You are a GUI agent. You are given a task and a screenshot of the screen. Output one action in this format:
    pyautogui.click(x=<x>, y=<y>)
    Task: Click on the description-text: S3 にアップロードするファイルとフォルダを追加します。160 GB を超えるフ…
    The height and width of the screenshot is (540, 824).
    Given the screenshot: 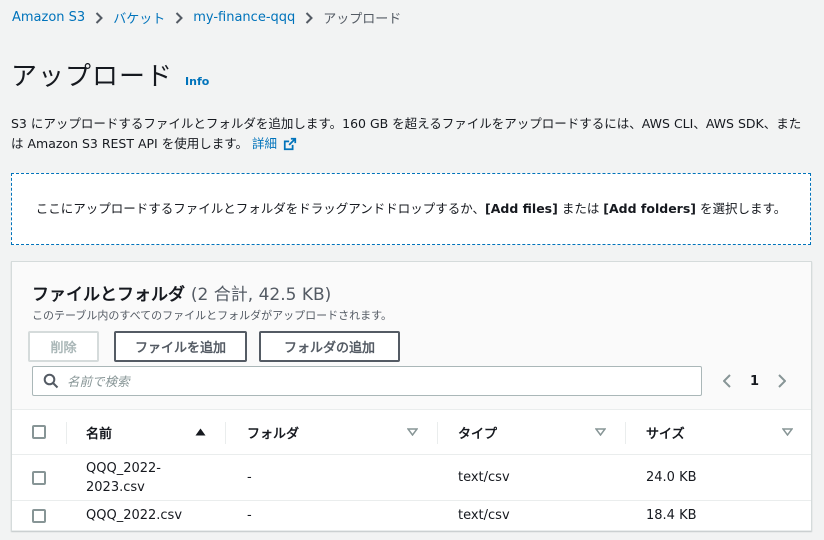 What is the action you would take?
    pyautogui.click(x=406, y=133)
    